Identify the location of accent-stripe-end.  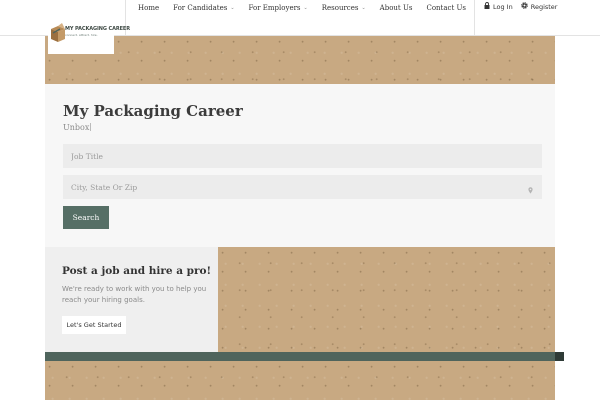
(559, 356).